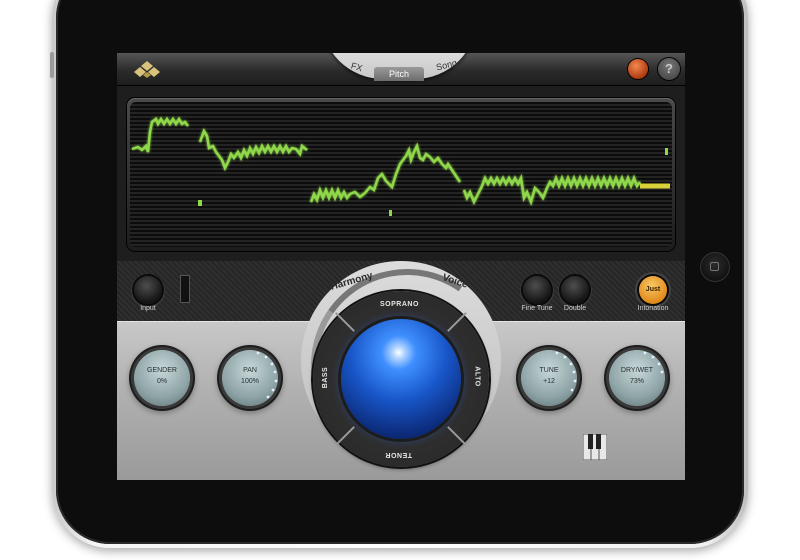  What do you see at coordinates (653, 290) in the screenshot?
I see `just-intonation-button: Just` at bounding box center [653, 290].